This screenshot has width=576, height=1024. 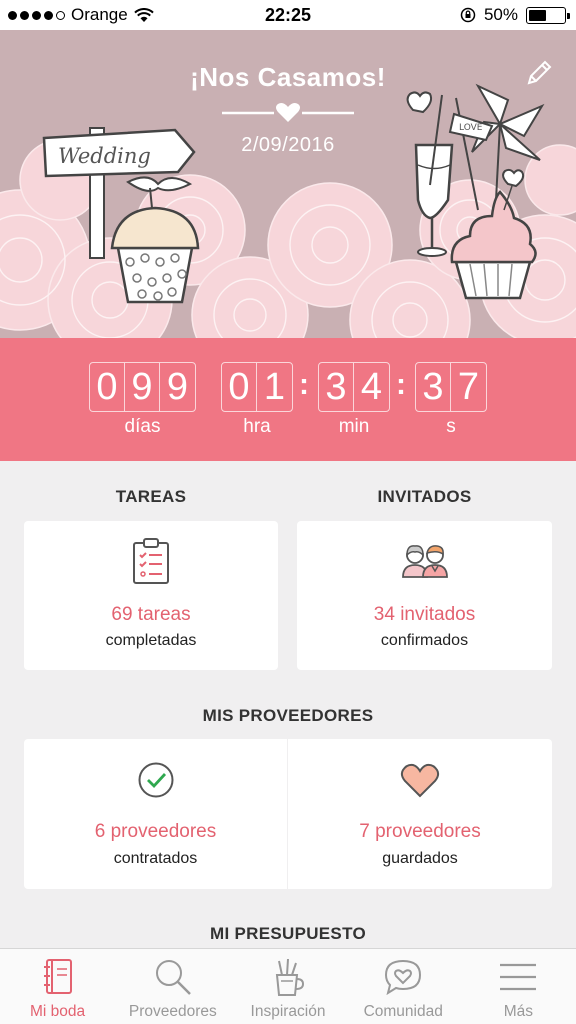 What do you see at coordinates (257, 426) in the screenshot?
I see `countdown-label-hours: hra` at bounding box center [257, 426].